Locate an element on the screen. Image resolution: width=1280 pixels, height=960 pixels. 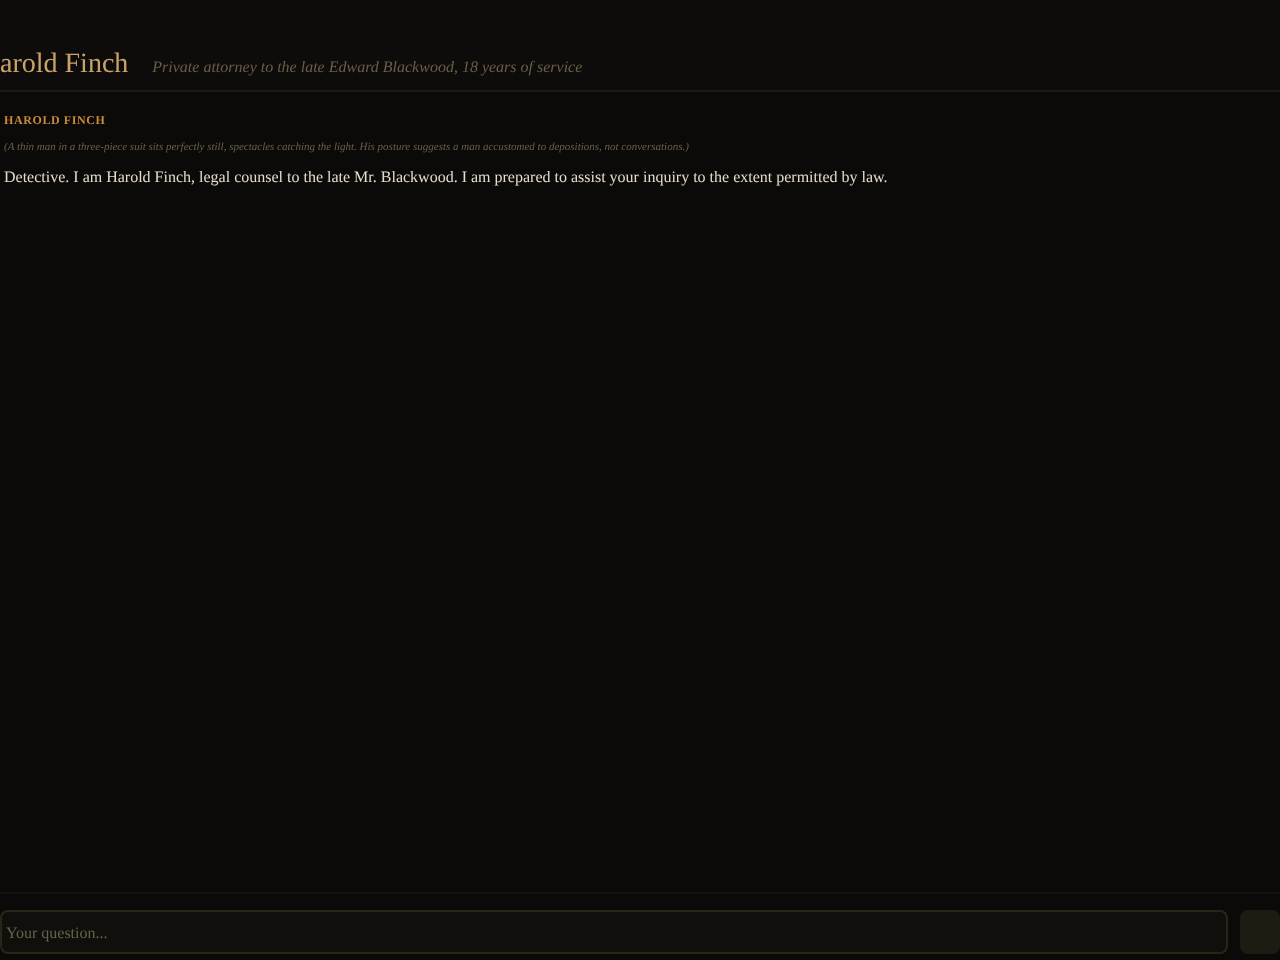
character-description: Private attorney to the late Edward Blackwood, 18 years of service is located at coordinates (367, 68).